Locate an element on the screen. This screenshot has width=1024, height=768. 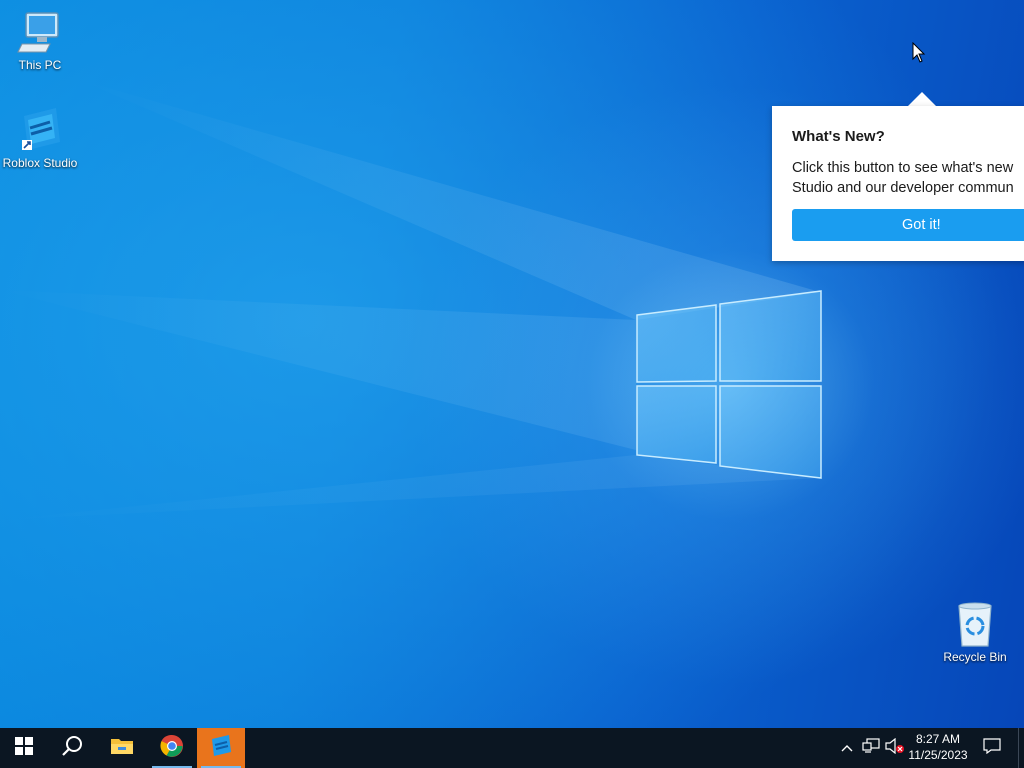
notification-icon is located at coordinates (992, 748).